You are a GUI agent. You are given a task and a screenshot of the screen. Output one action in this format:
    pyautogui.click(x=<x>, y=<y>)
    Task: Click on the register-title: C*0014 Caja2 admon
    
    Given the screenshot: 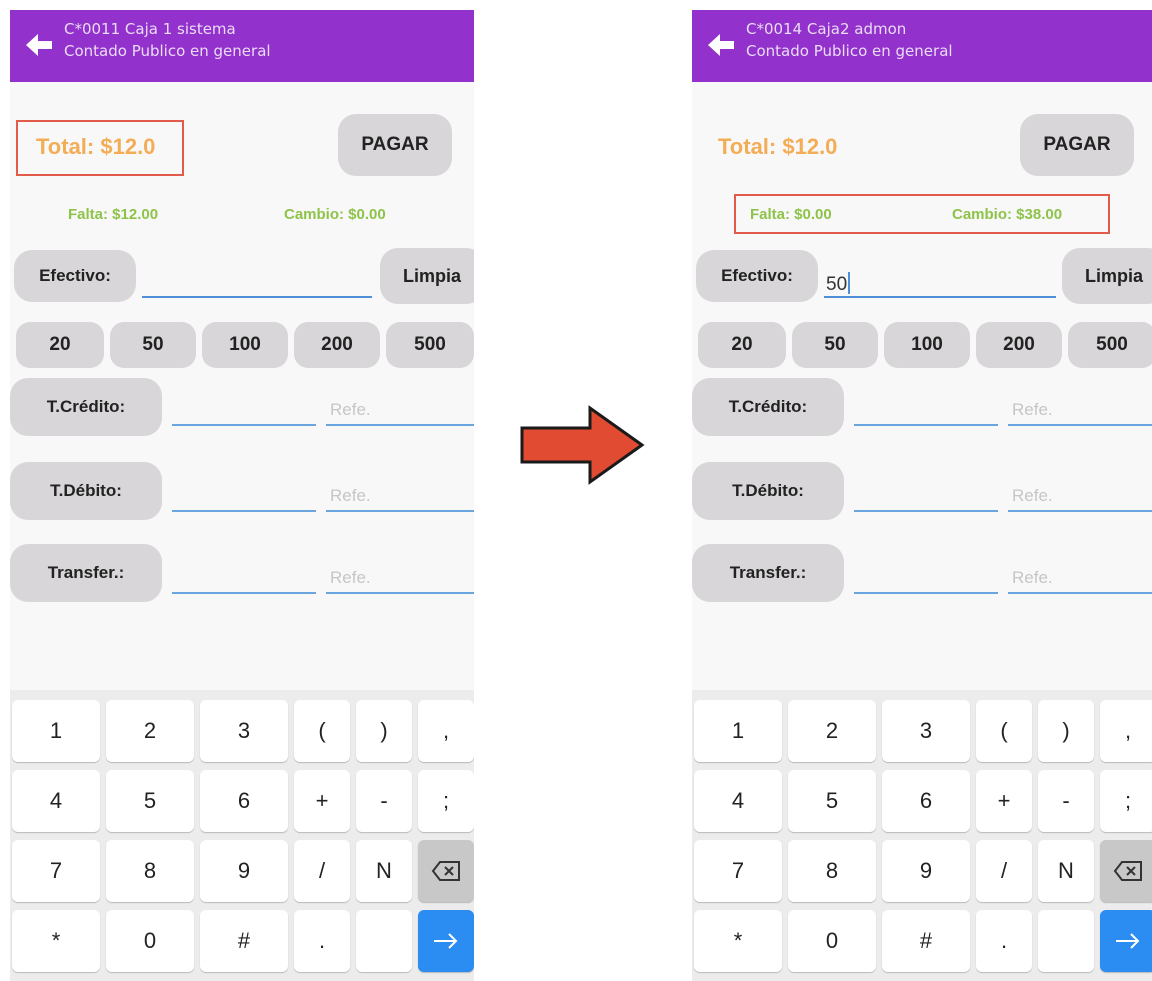 What is the action you would take?
    pyautogui.click(x=826, y=29)
    